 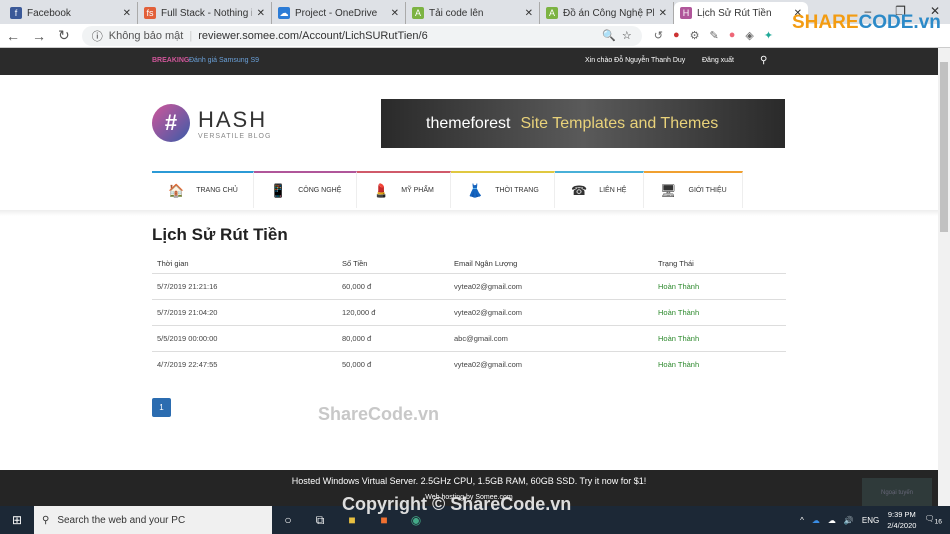 What do you see at coordinates (320, 190) in the screenshot?
I see `menu-item-label: CÔNG NGHỆ` at bounding box center [320, 190].